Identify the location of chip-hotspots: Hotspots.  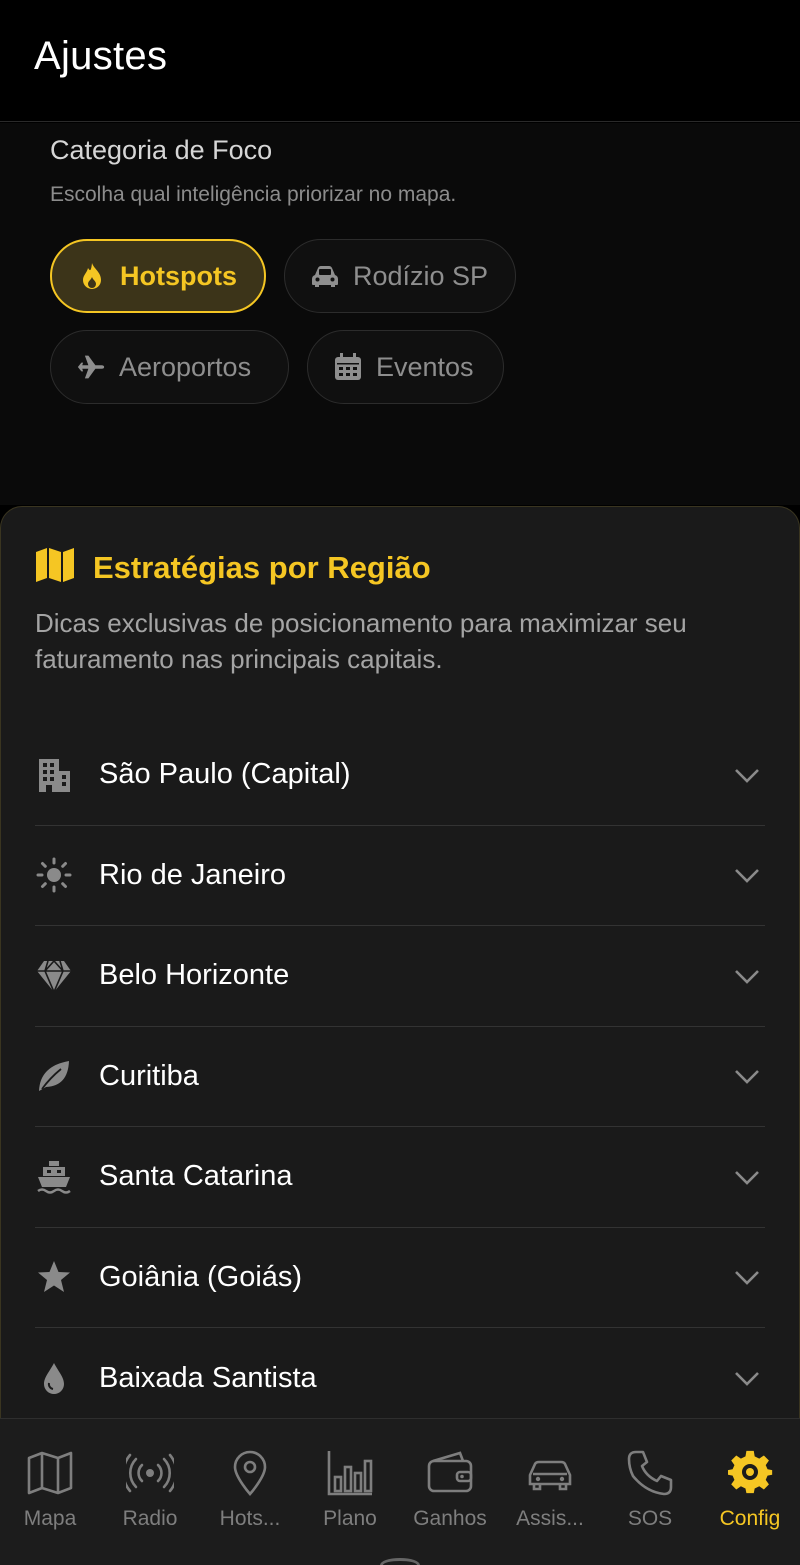
(158, 276).